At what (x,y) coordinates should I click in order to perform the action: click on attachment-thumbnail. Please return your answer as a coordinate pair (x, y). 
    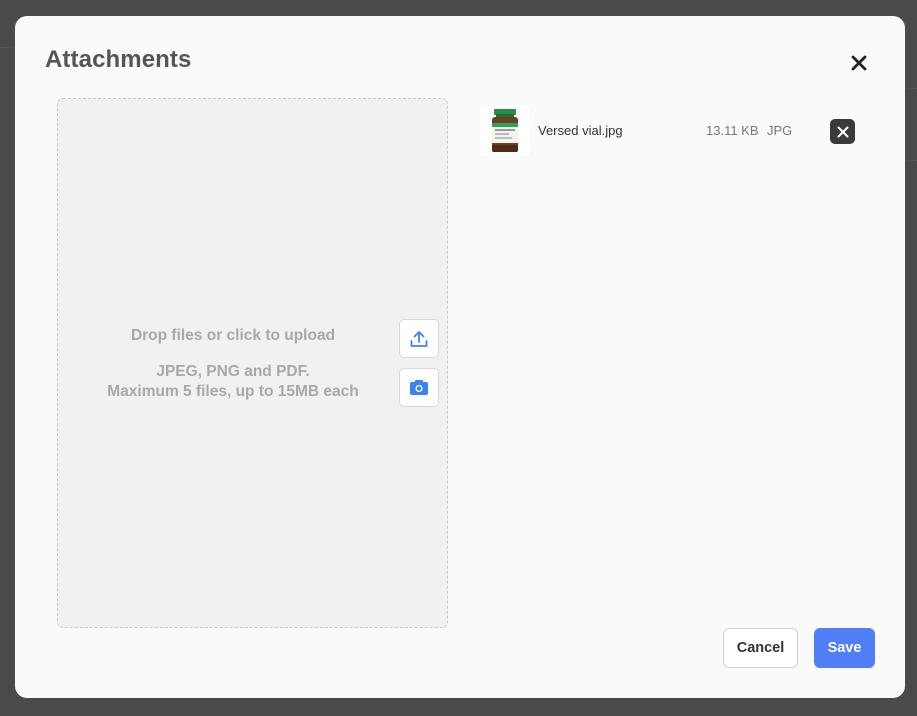
    Looking at the image, I should click on (505, 131).